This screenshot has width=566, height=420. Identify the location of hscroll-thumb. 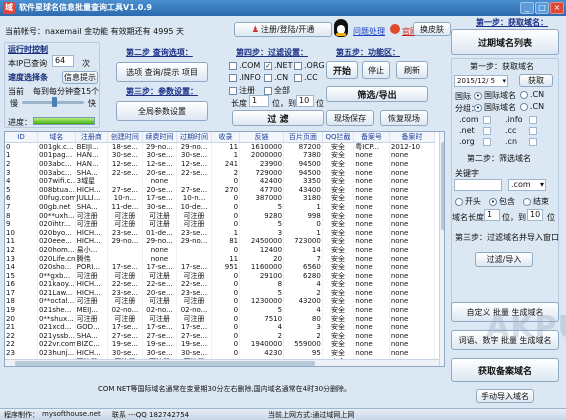
(165, 363).